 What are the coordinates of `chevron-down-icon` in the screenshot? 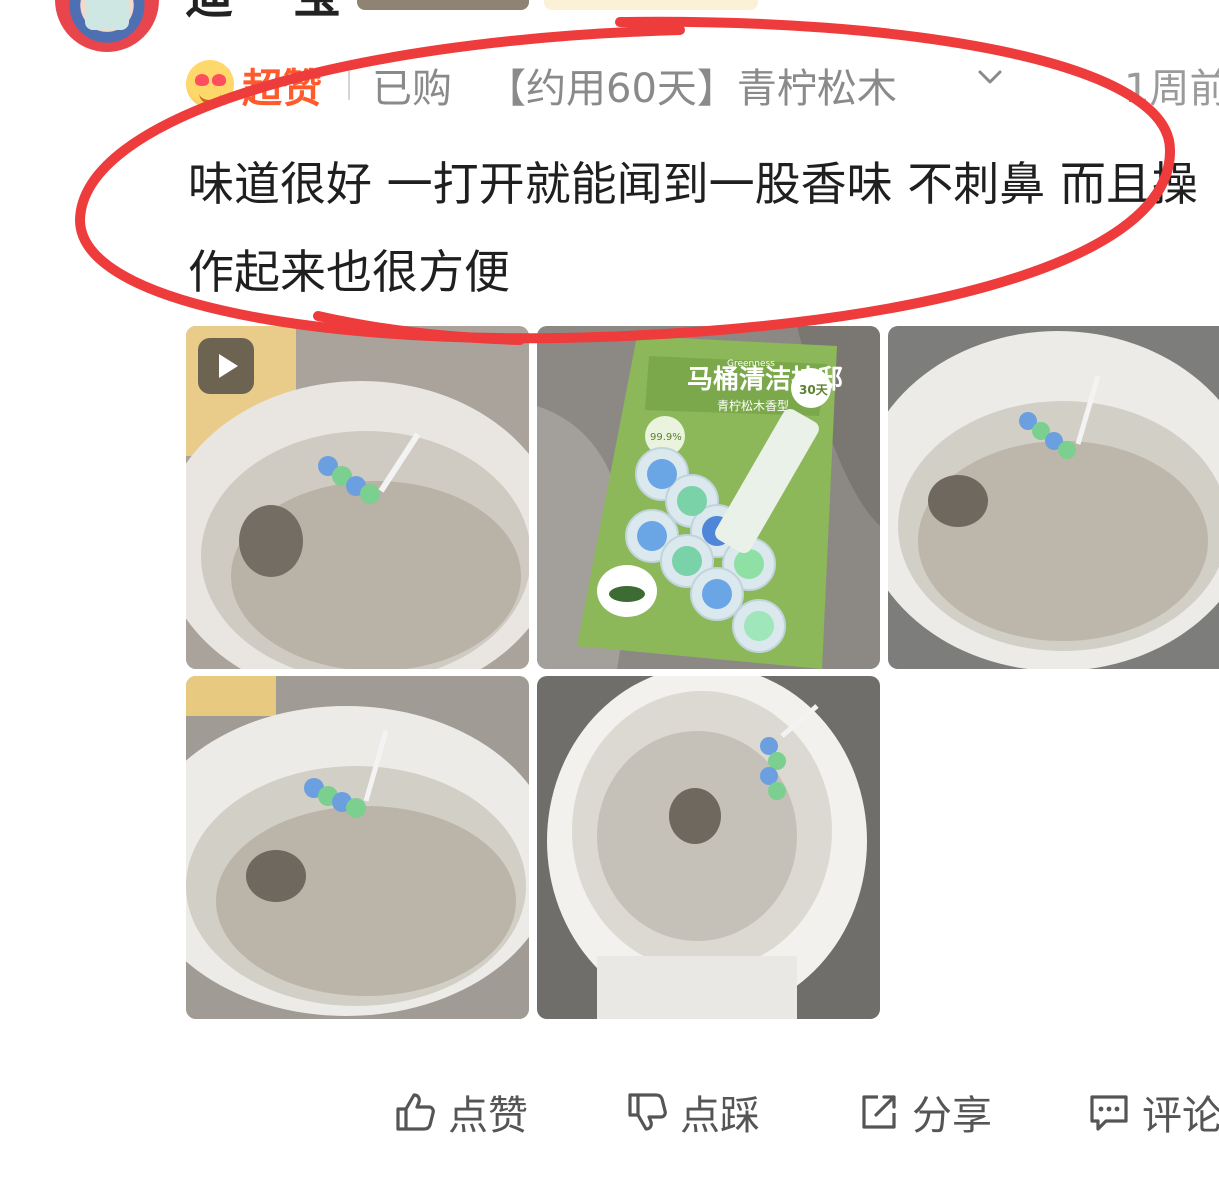 It's located at (990, 77).